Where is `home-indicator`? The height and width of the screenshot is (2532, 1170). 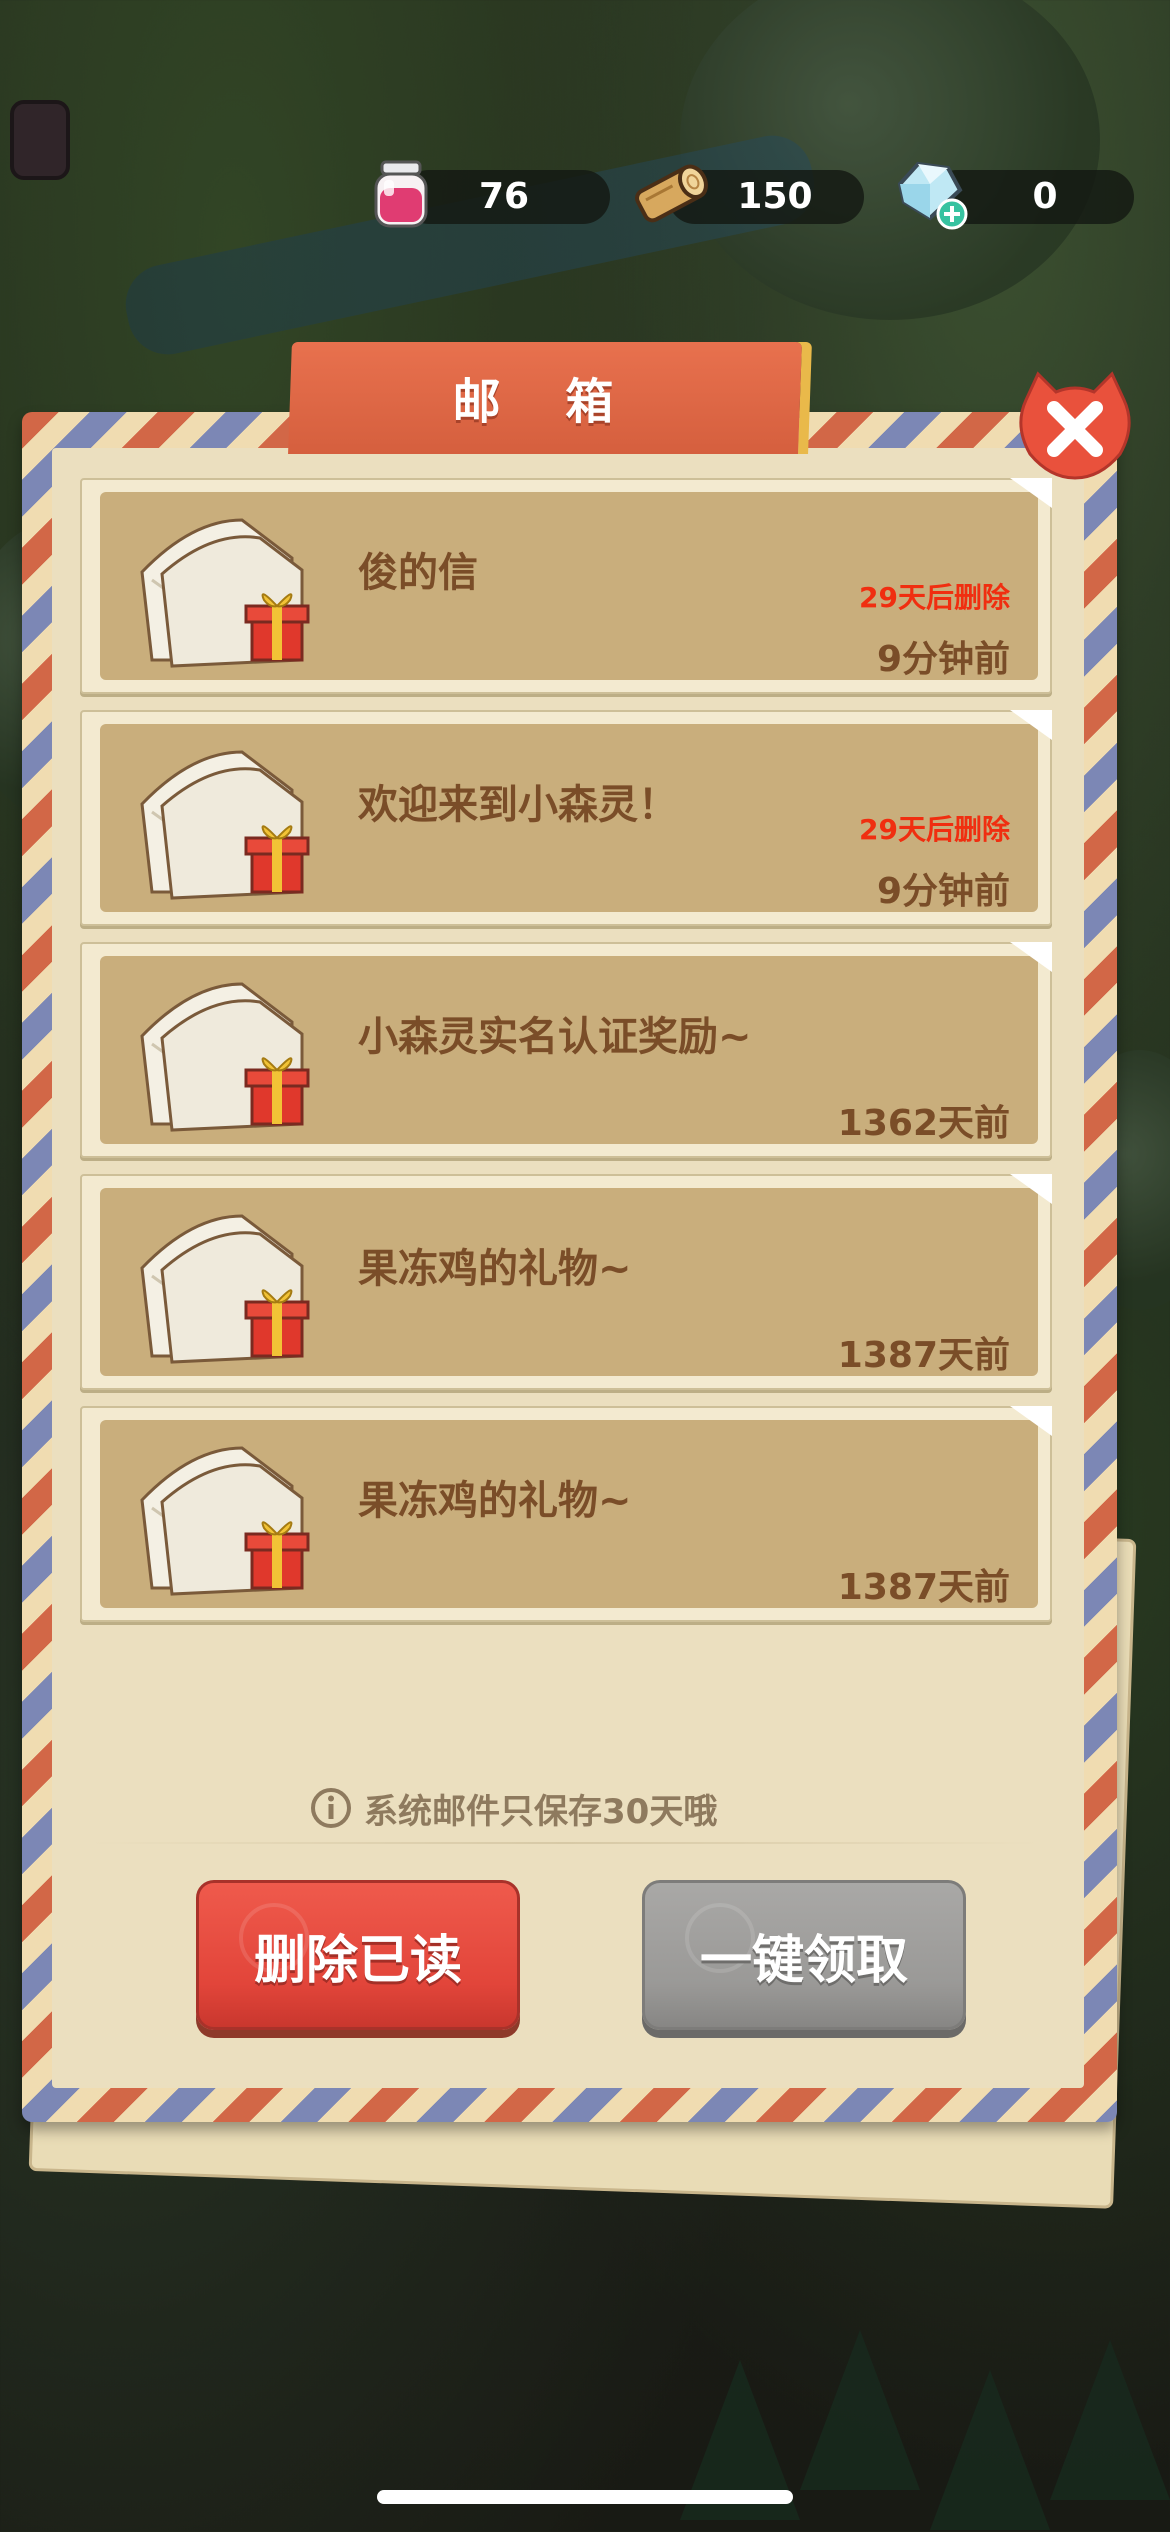 home-indicator is located at coordinates (585, 2497).